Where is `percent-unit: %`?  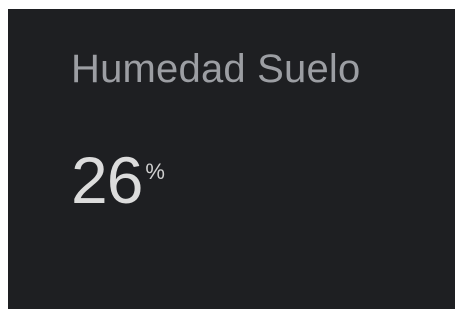
percent-unit: % is located at coordinates (155, 171).